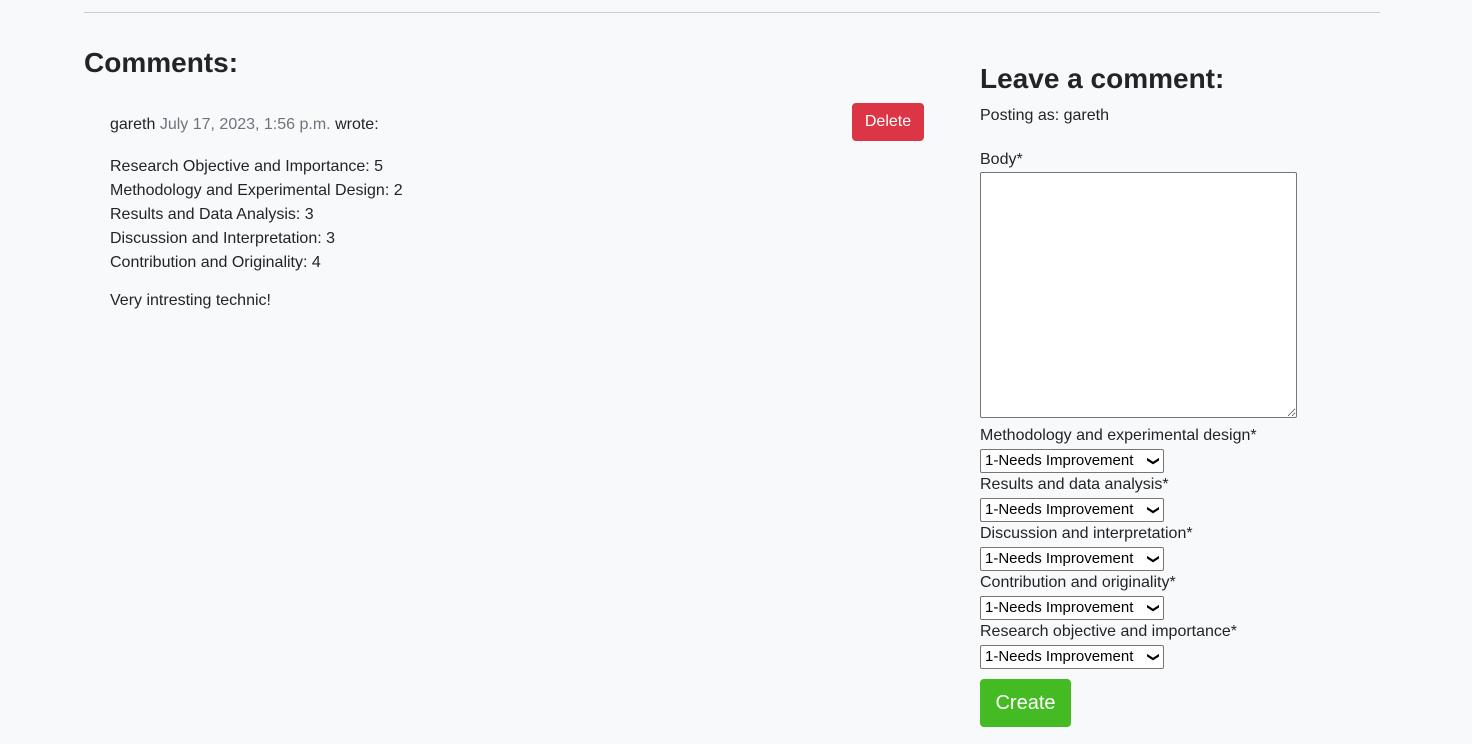 The width and height of the screenshot is (1472, 744). I want to click on body-textarea, so click(1138, 295).